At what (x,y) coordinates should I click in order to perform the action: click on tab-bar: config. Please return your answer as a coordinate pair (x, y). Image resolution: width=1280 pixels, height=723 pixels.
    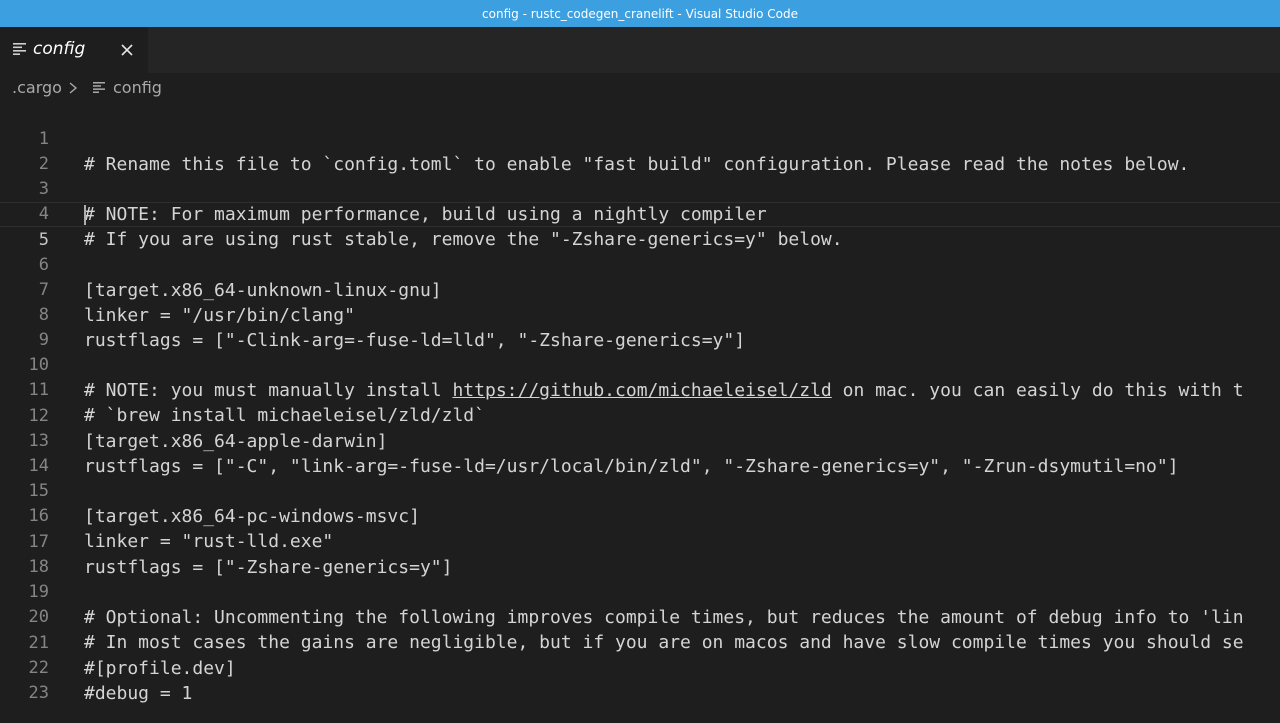
    Looking at the image, I should click on (640, 50).